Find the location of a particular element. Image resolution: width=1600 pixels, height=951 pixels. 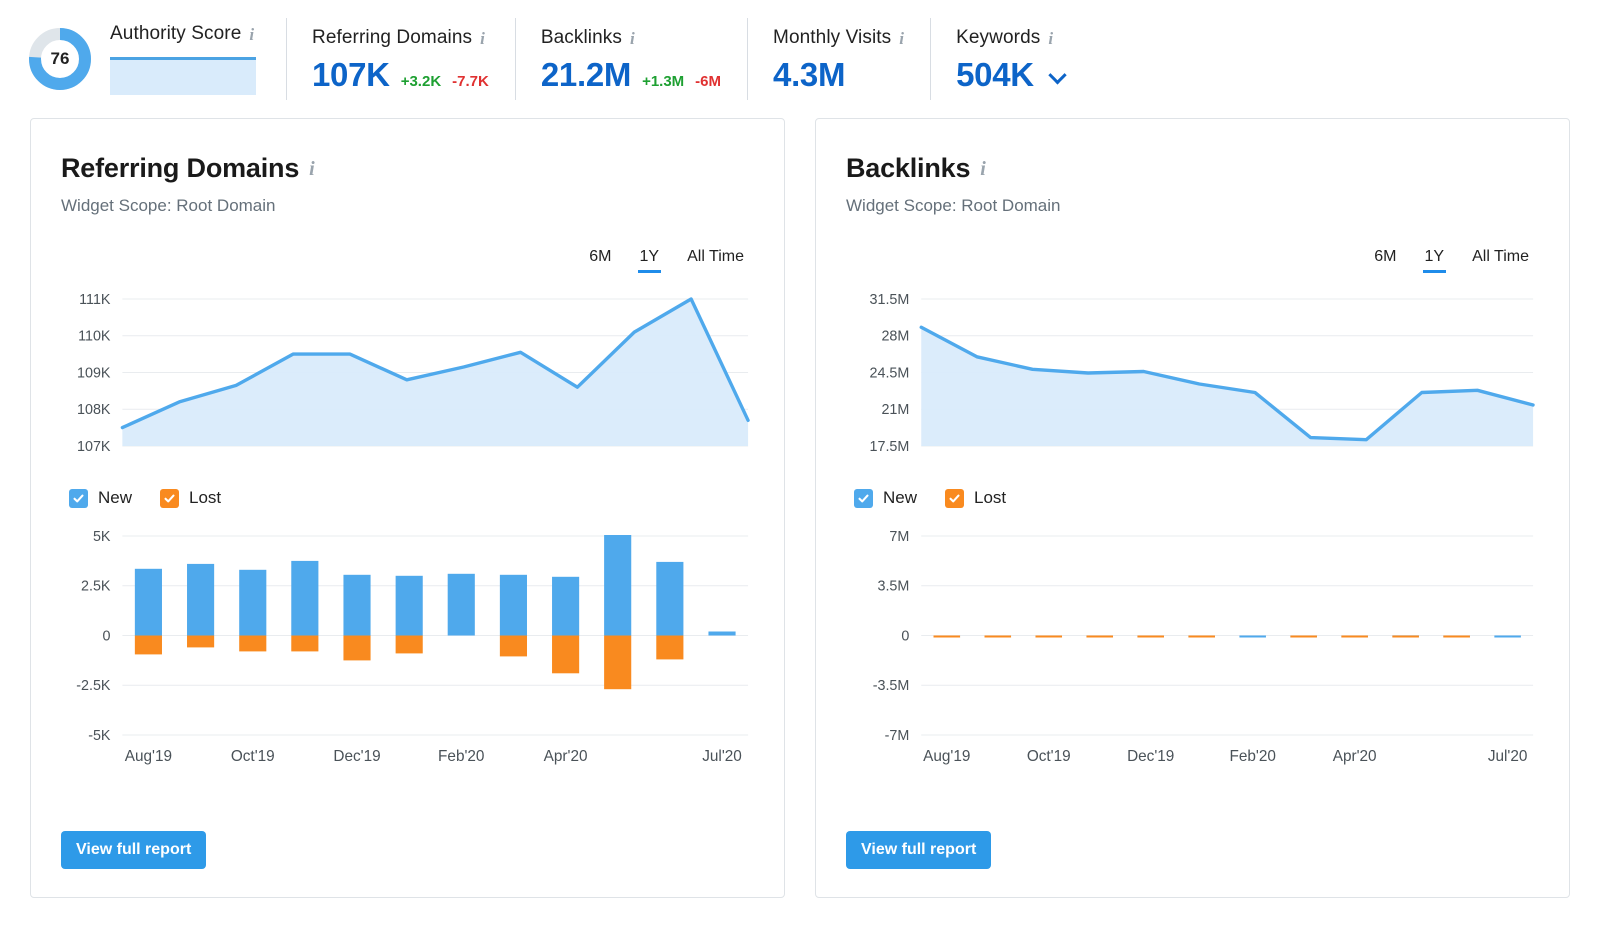

metric-value-row: 504K is located at coordinates (1011, 74).